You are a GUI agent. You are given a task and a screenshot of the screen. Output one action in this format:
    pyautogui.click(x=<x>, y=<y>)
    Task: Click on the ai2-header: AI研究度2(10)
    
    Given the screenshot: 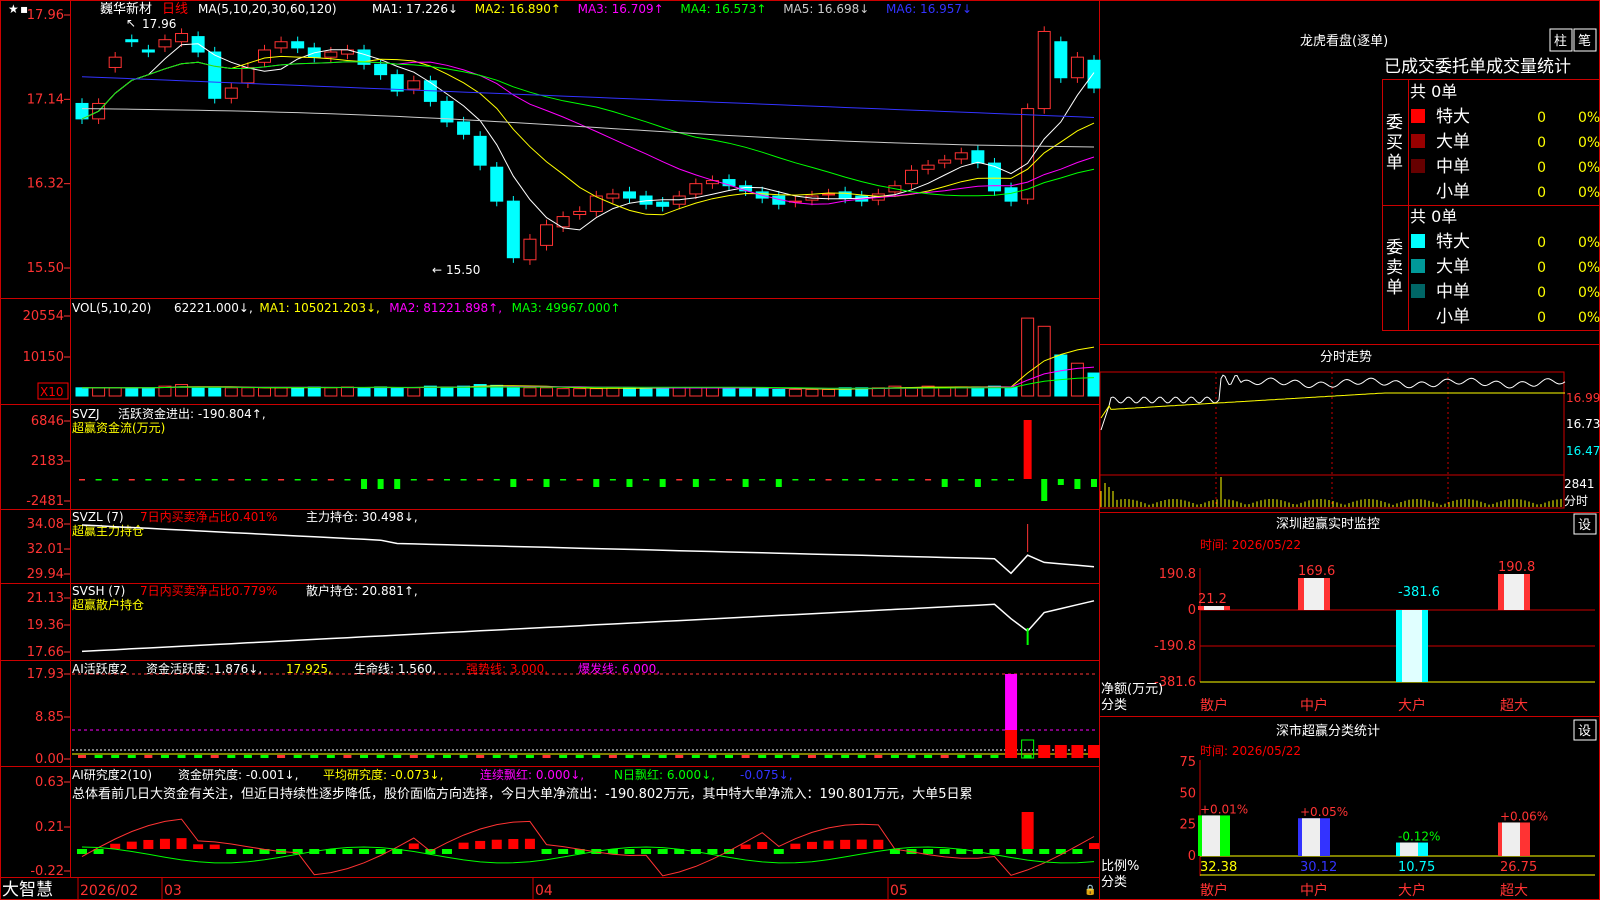 What is the action you would take?
    pyautogui.click(x=112, y=774)
    